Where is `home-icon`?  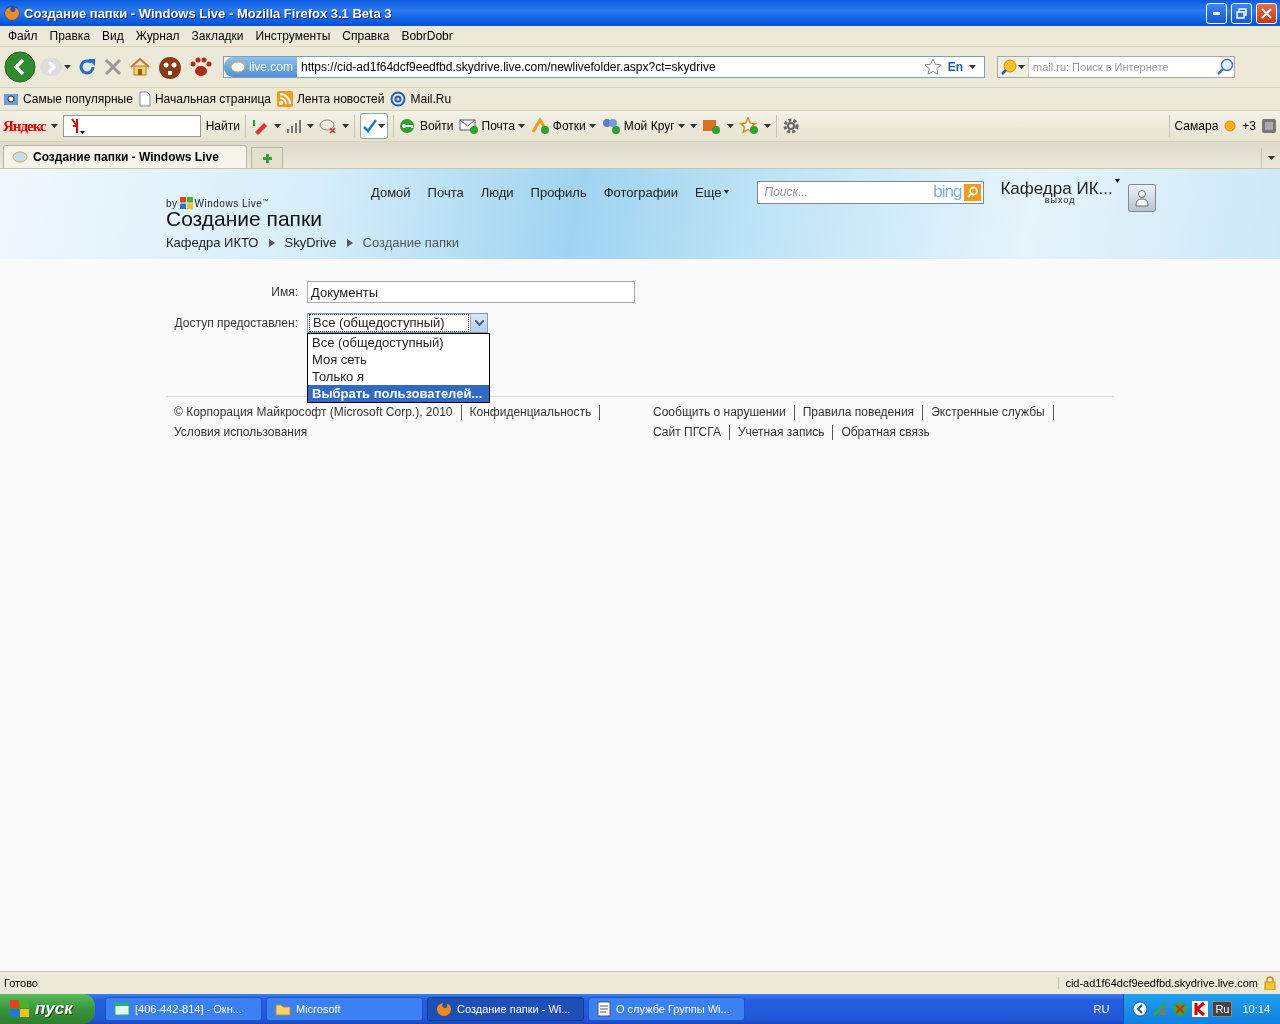 home-icon is located at coordinates (140, 67).